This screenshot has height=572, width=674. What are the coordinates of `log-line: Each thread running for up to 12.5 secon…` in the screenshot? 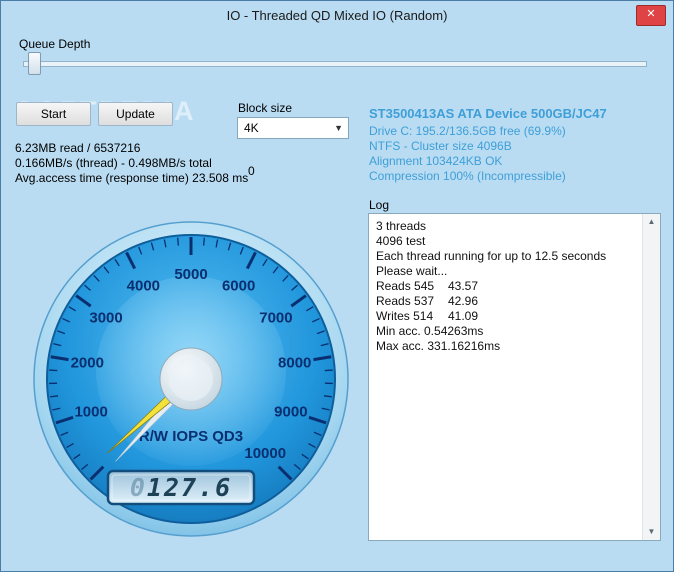 It's located at (491, 256).